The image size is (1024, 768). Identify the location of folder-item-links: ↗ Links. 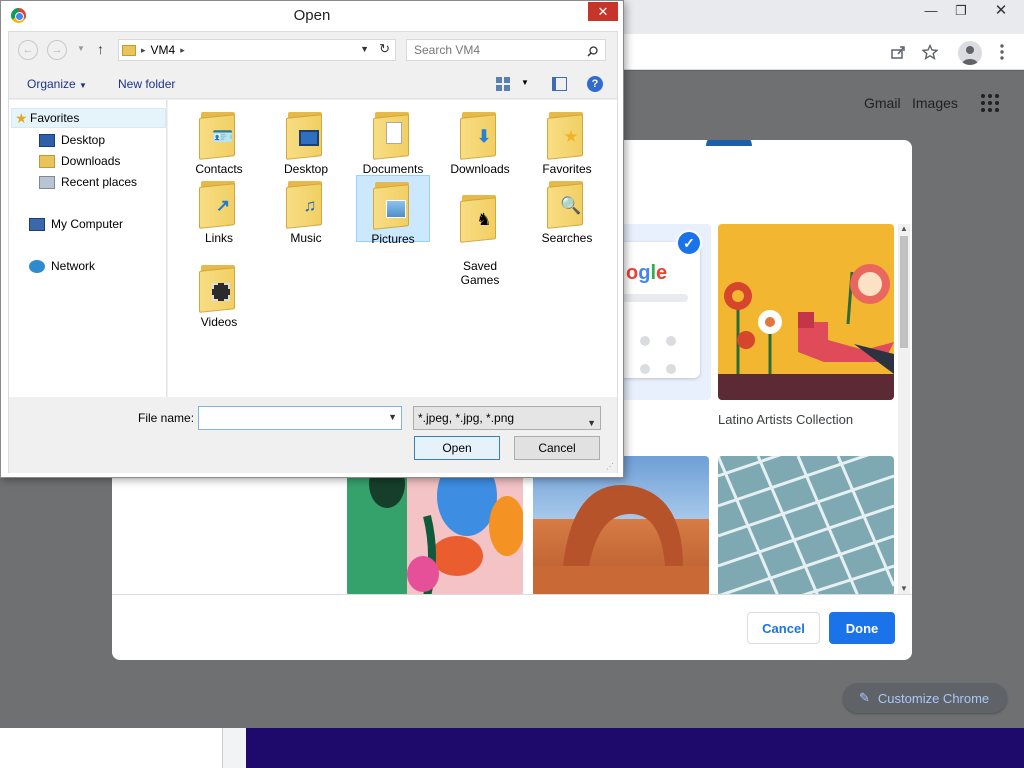
(219, 210).